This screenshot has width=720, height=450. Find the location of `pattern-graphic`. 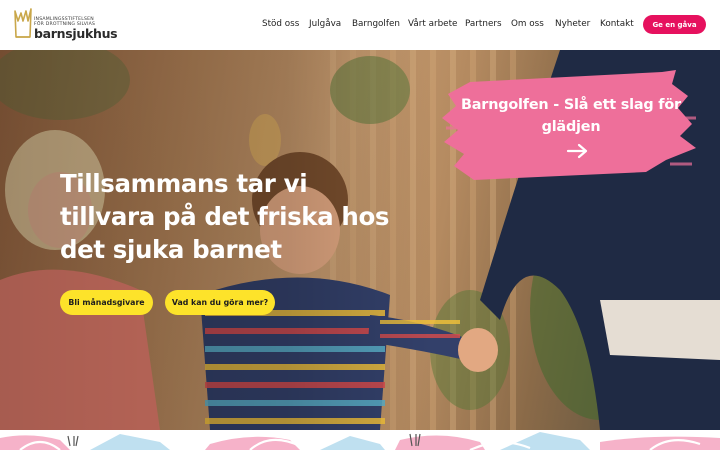

pattern-graphic is located at coordinates (360, 440).